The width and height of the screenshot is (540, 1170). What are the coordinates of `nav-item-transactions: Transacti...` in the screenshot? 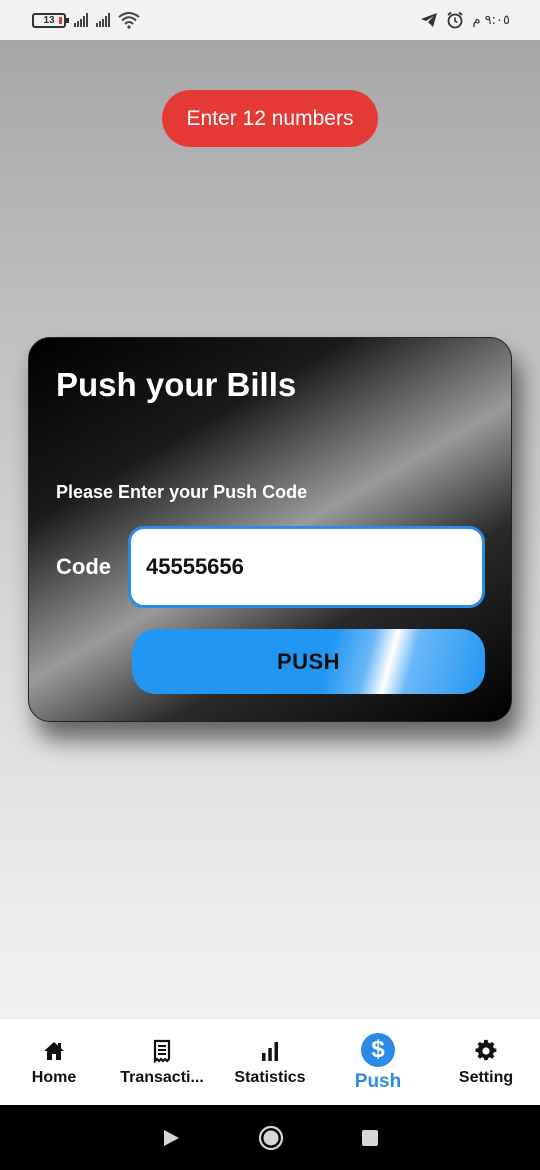 It's located at (162, 1062).